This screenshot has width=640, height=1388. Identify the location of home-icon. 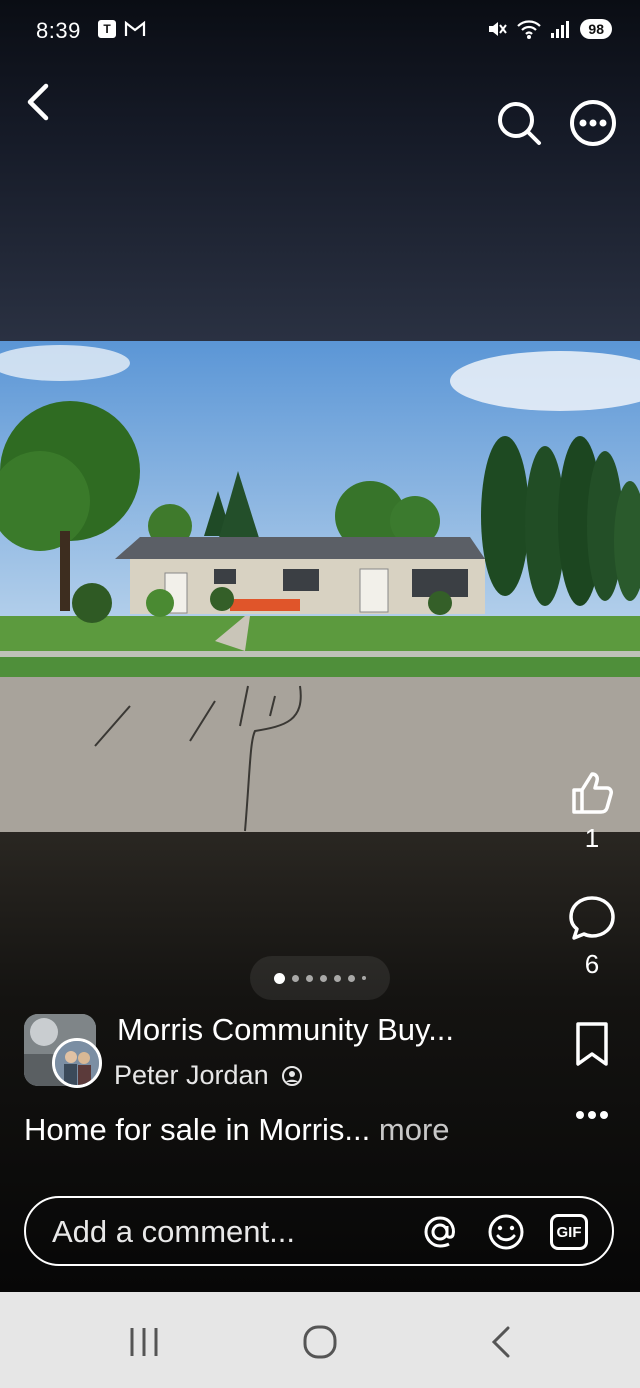
(320, 1342).